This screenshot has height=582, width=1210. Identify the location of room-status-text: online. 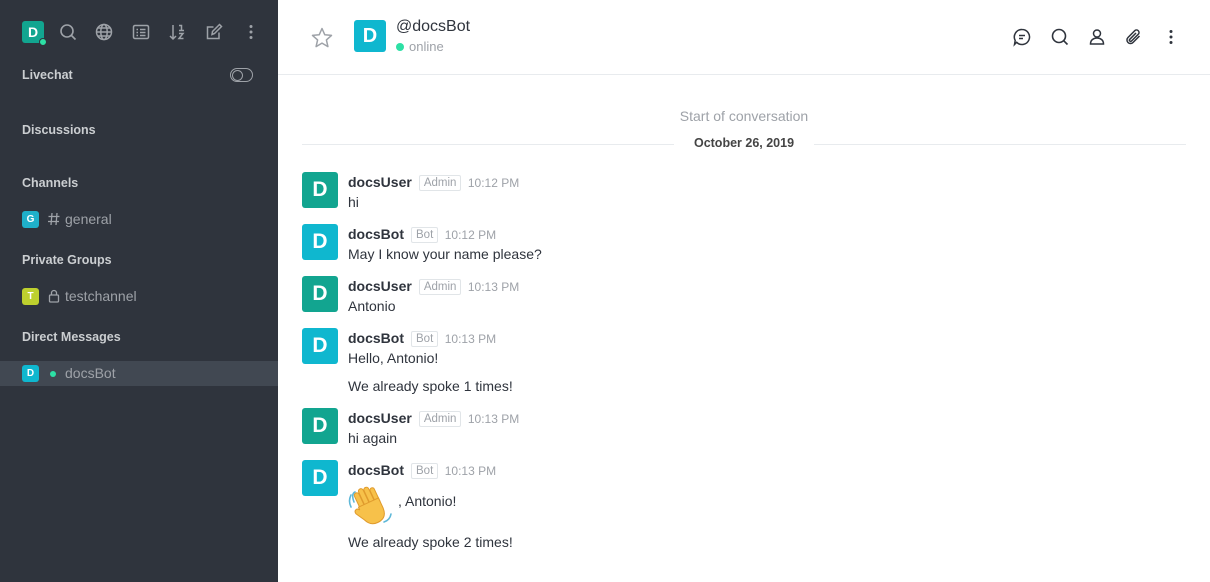
(426, 46).